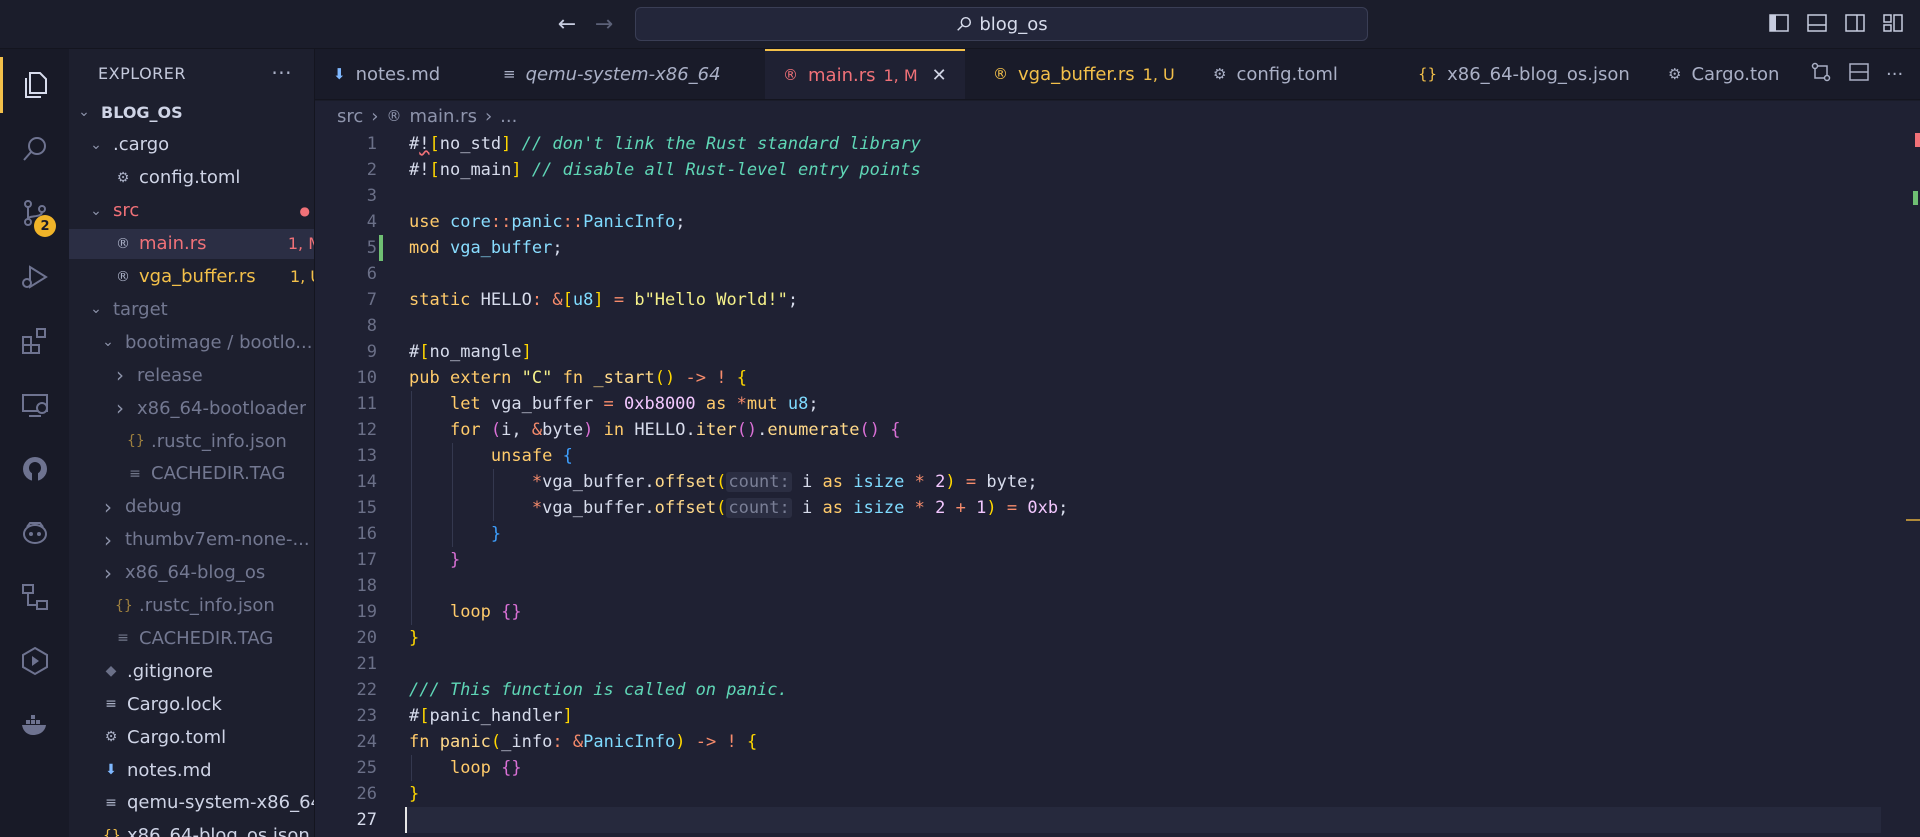 The width and height of the screenshot is (1920, 837). I want to click on back-arrow-icon: ←, so click(567, 24).